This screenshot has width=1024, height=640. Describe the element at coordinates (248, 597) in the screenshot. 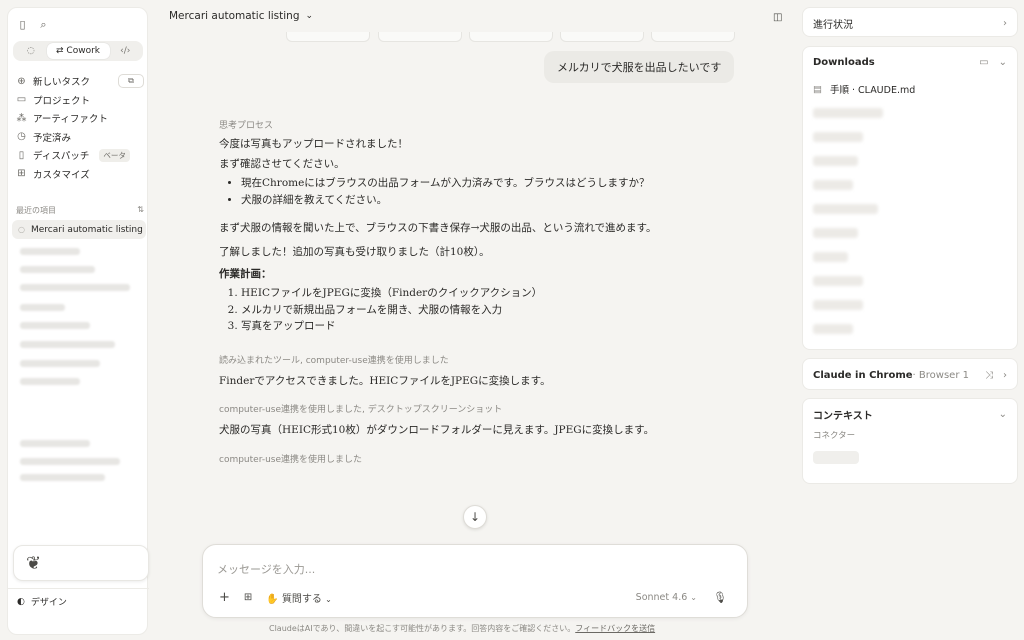

I see `folder-upload-icon: ⊞` at that location.